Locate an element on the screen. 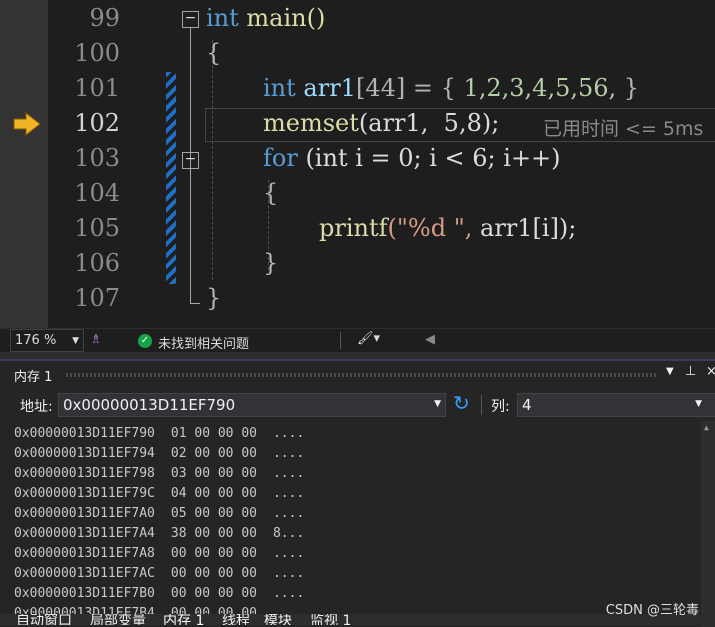 This screenshot has width=715, height=627. indicator-margin is located at coordinates (24, 164).